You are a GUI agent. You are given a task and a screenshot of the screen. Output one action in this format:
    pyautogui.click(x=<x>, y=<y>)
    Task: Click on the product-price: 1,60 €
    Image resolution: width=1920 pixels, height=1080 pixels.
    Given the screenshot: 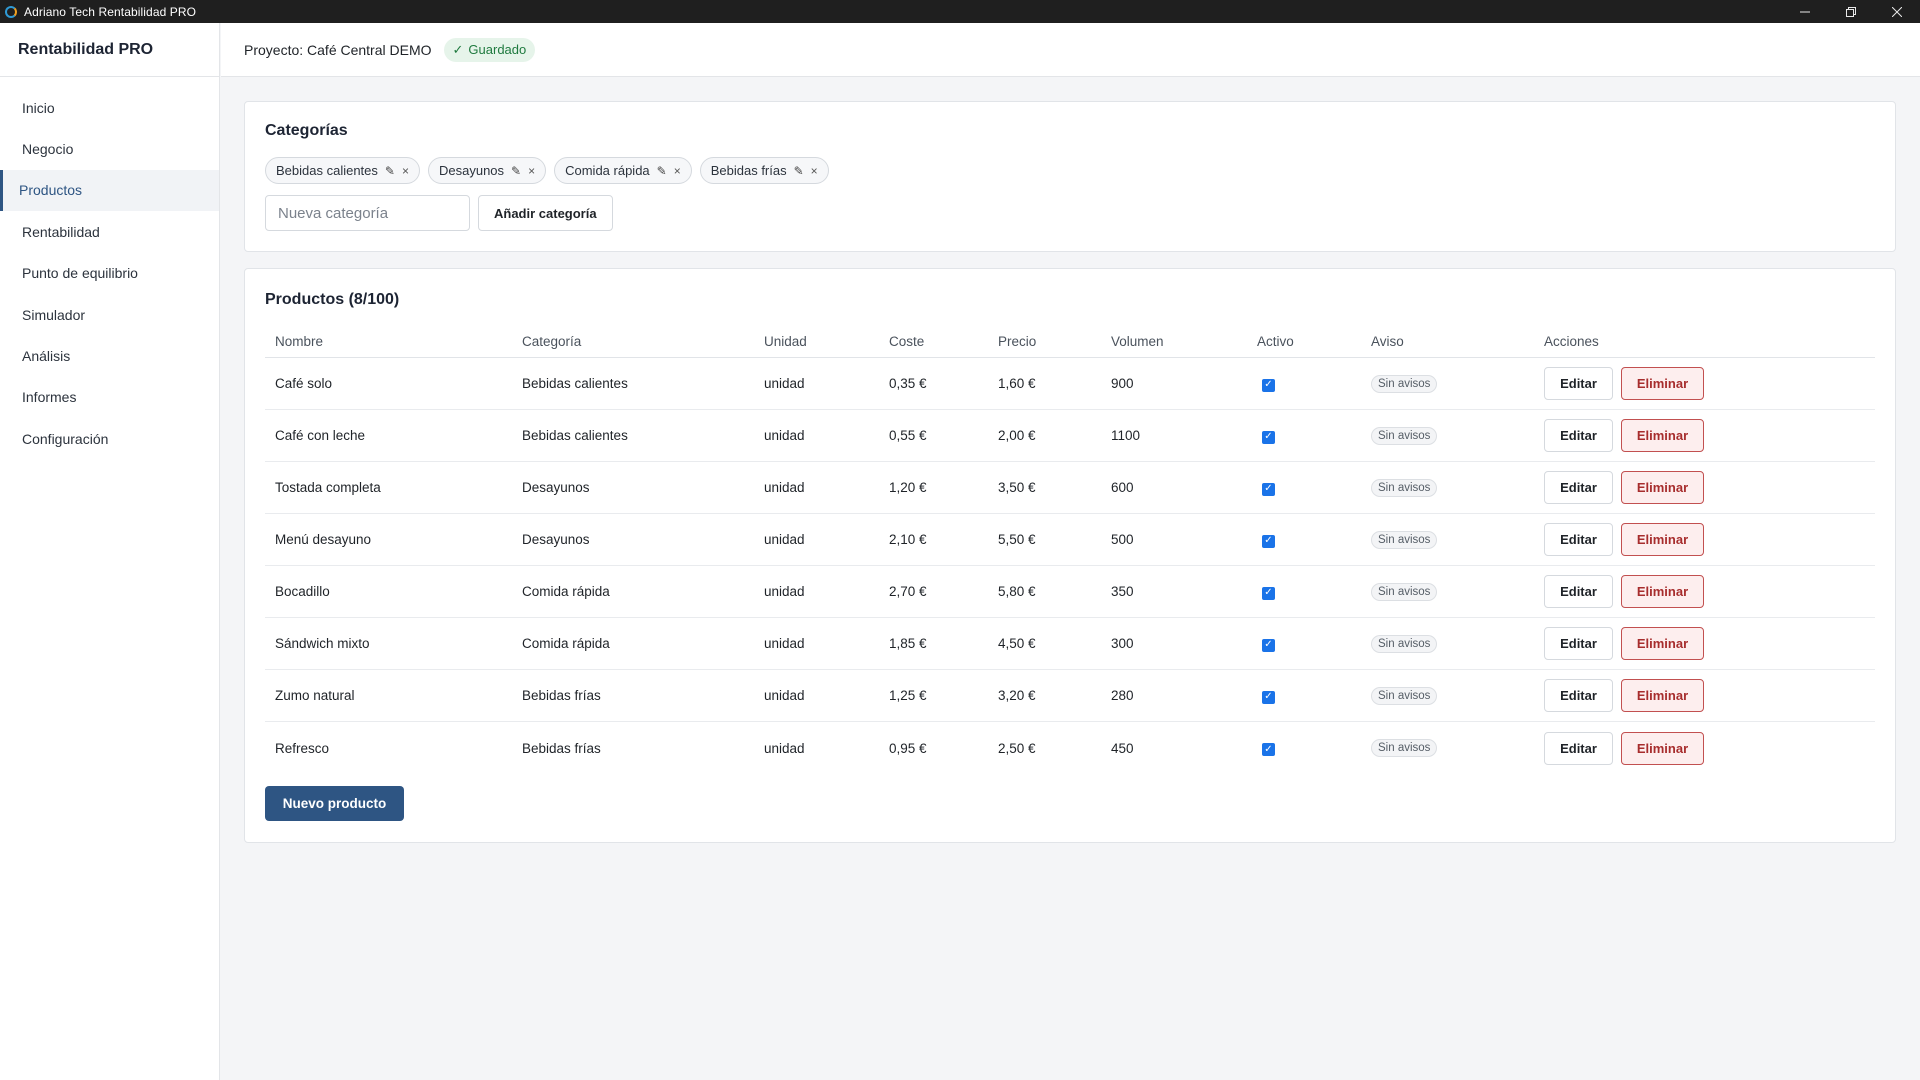 What is the action you would take?
    pyautogui.click(x=1017, y=383)
    